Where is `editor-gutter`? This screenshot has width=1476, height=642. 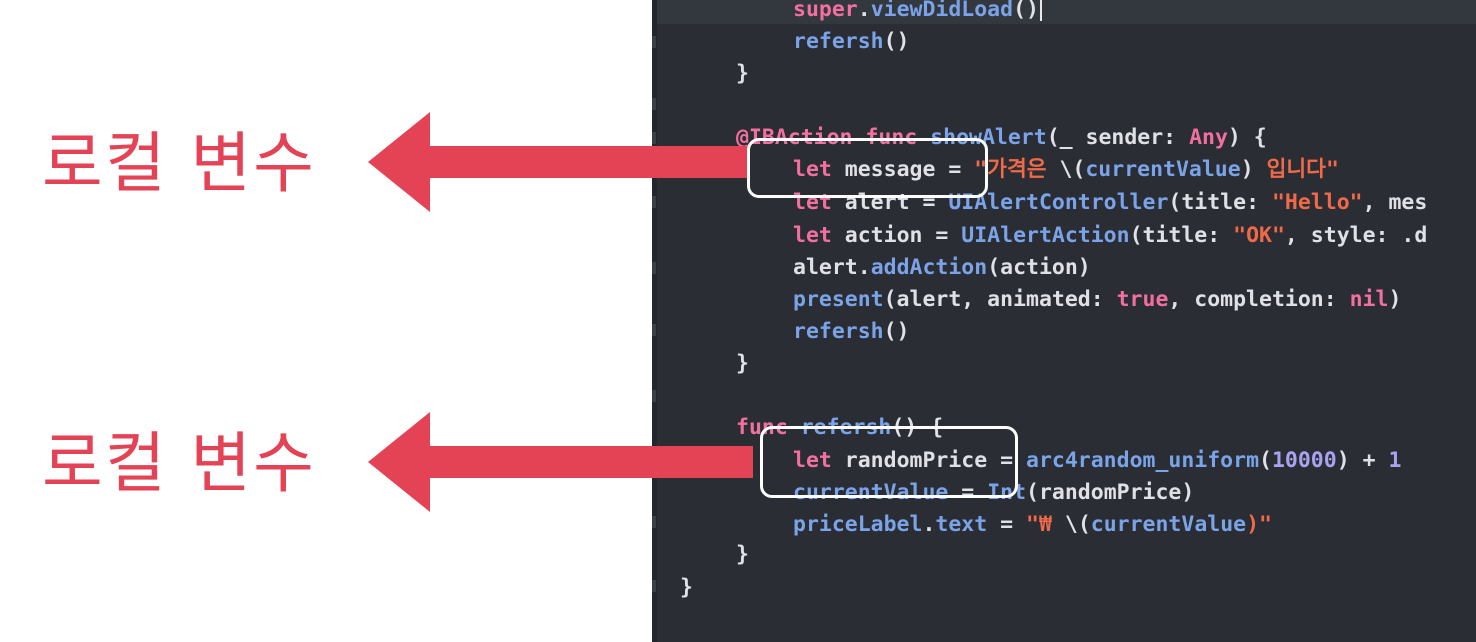 editor-gutter is located at coordinates (654, 321).